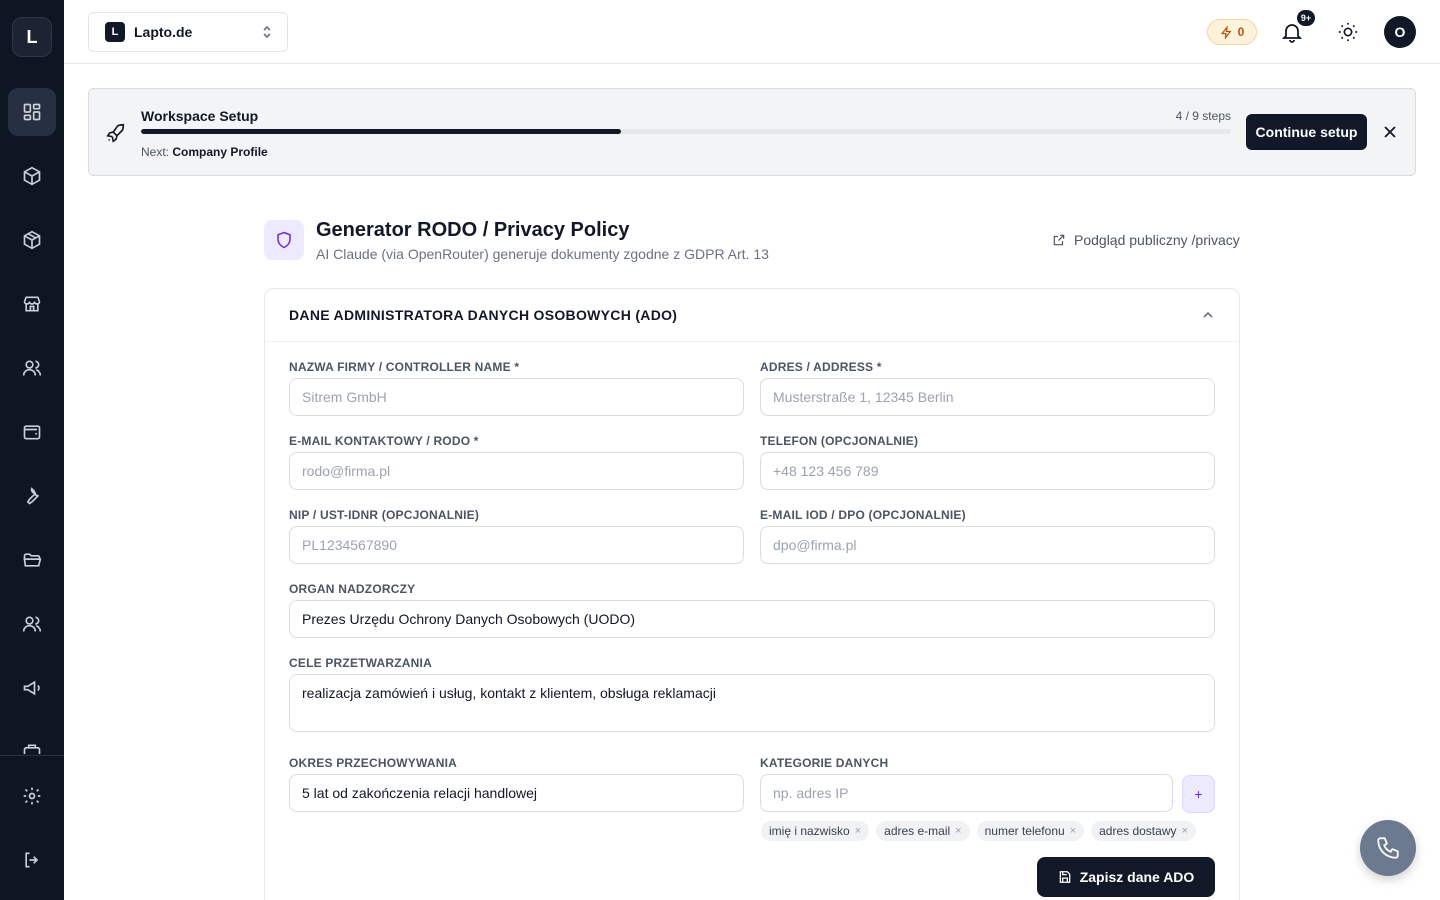  Describe the element at coordinates (32, 741) in the screenshot. I see `briefcase-icon` at that location.